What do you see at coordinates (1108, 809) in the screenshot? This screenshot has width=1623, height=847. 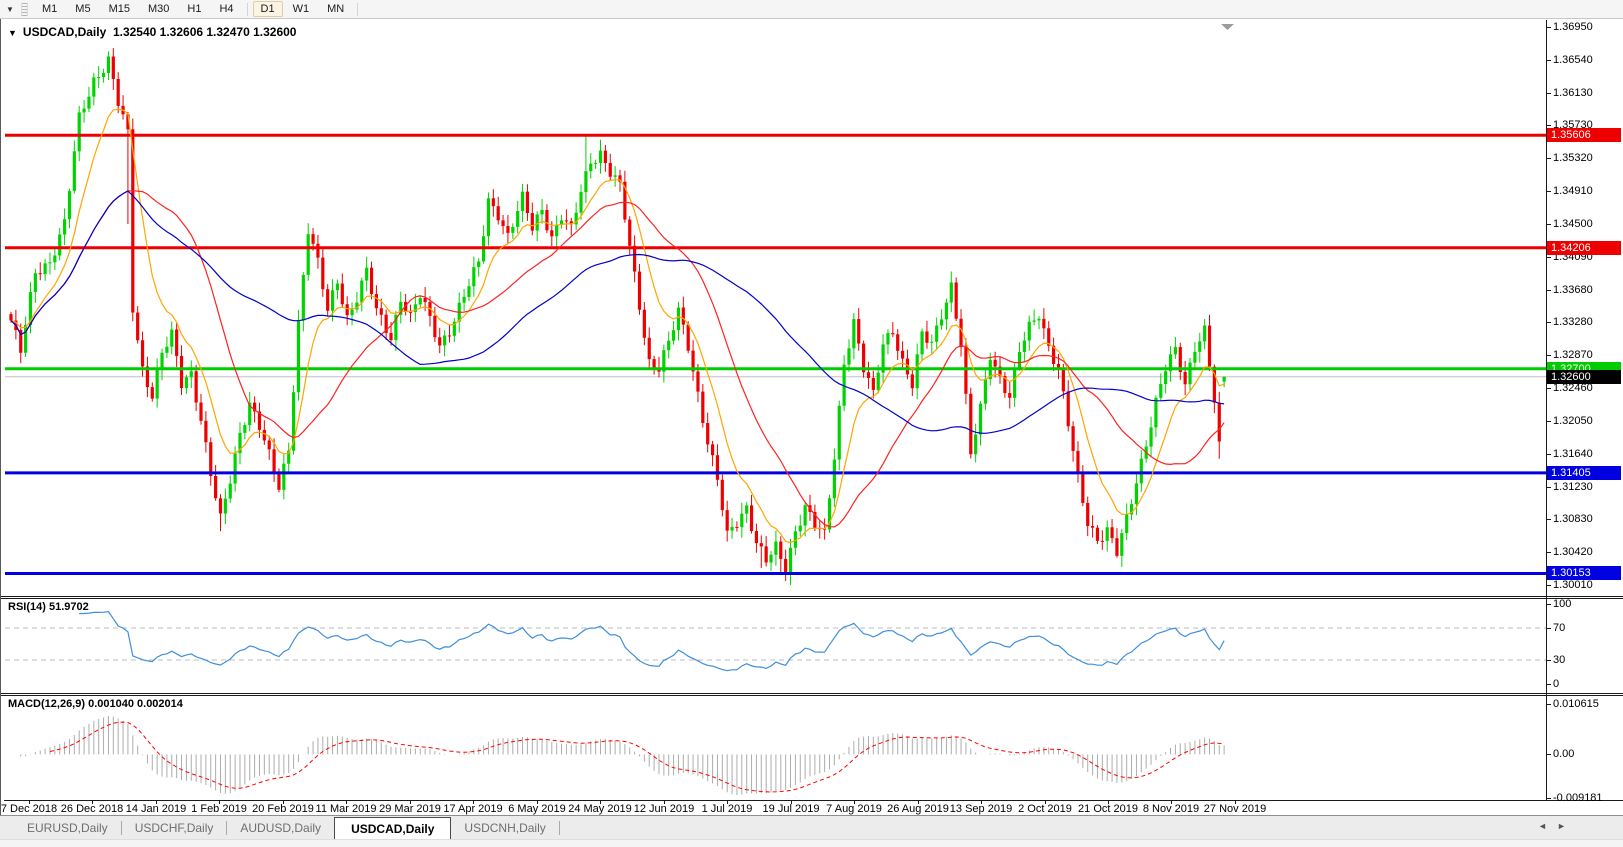 I see `date-label: 21 Oct 2019` at bounding box center [1108, 809].